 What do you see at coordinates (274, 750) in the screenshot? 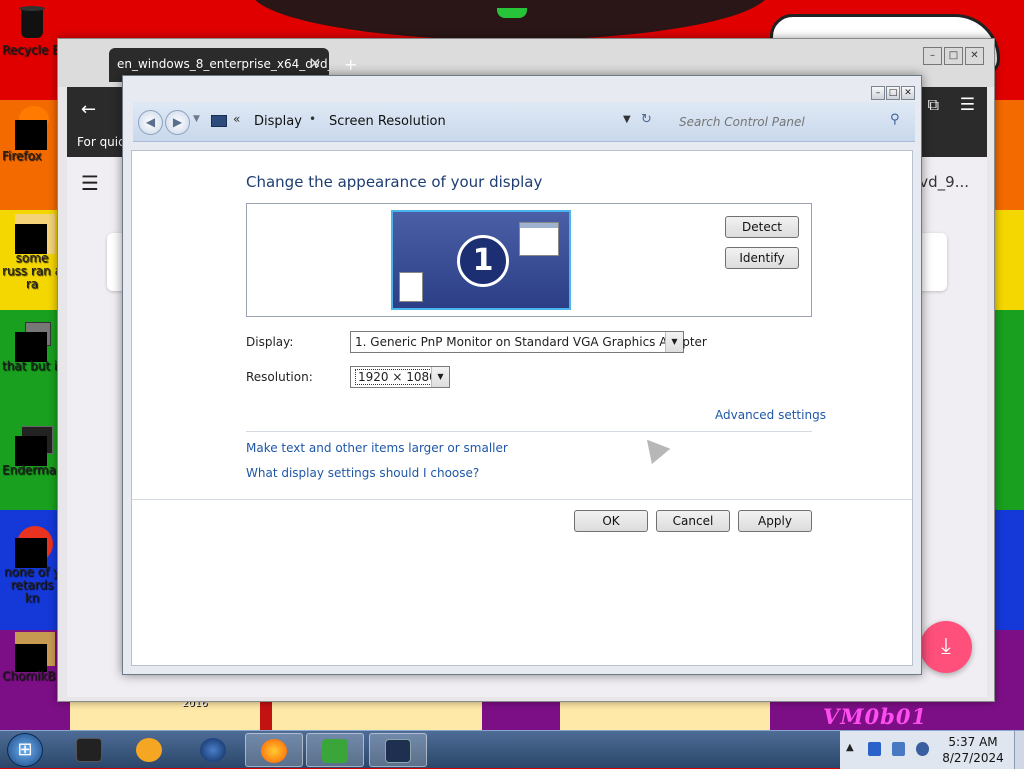
I see `taskbar-firefox` at bounding box center [274, 750].